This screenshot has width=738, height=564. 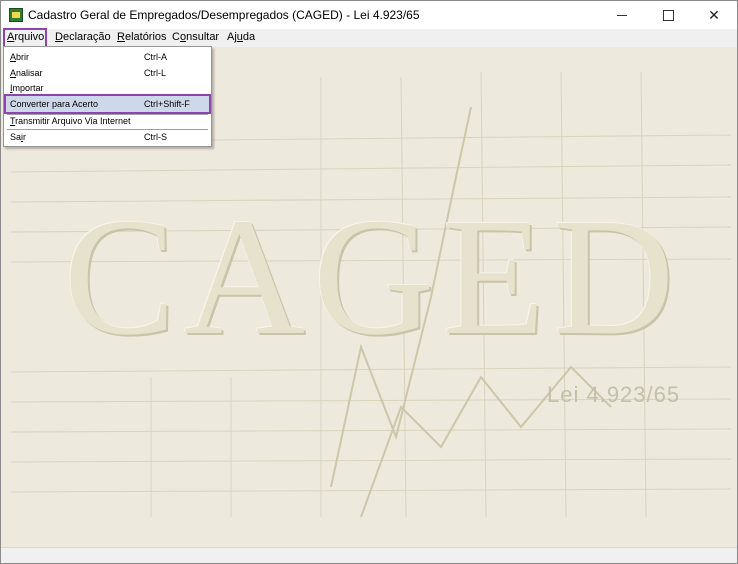 What do you see at coordinates (249, 37) in the screenshot?
I see `menu-ajuda-label: da` at bounding box center [249, 37].